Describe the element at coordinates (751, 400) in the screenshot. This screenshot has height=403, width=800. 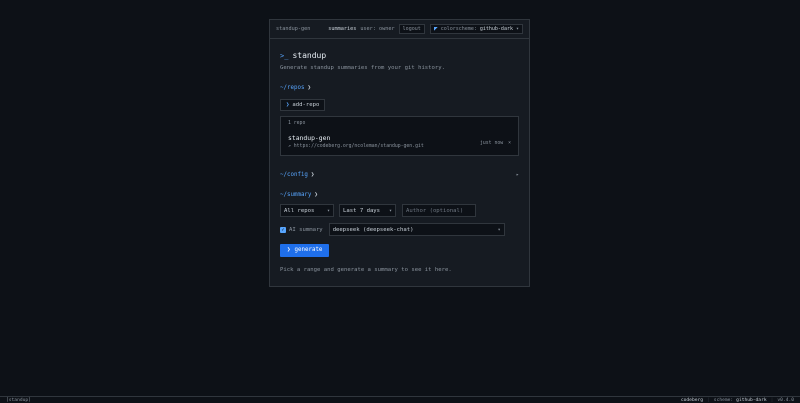
I see `status-scheme-value: github-dark` at that location.